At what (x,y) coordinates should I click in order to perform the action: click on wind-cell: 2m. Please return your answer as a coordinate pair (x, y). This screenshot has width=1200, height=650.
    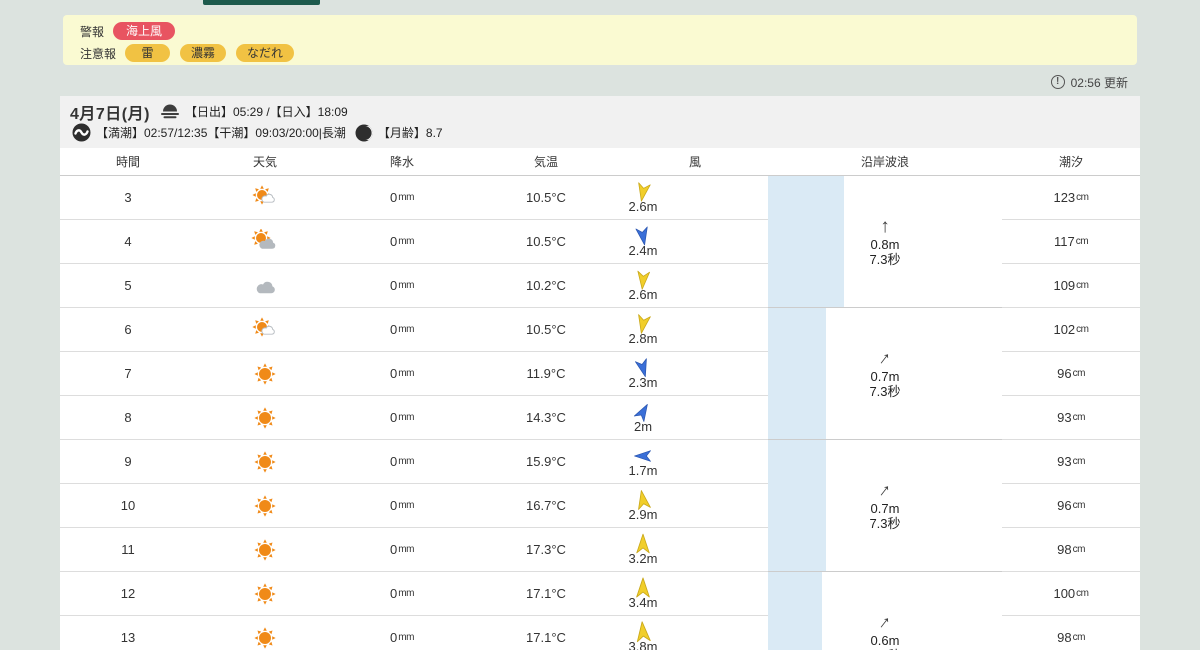
    Looking at the image, I should click on (695, 417).